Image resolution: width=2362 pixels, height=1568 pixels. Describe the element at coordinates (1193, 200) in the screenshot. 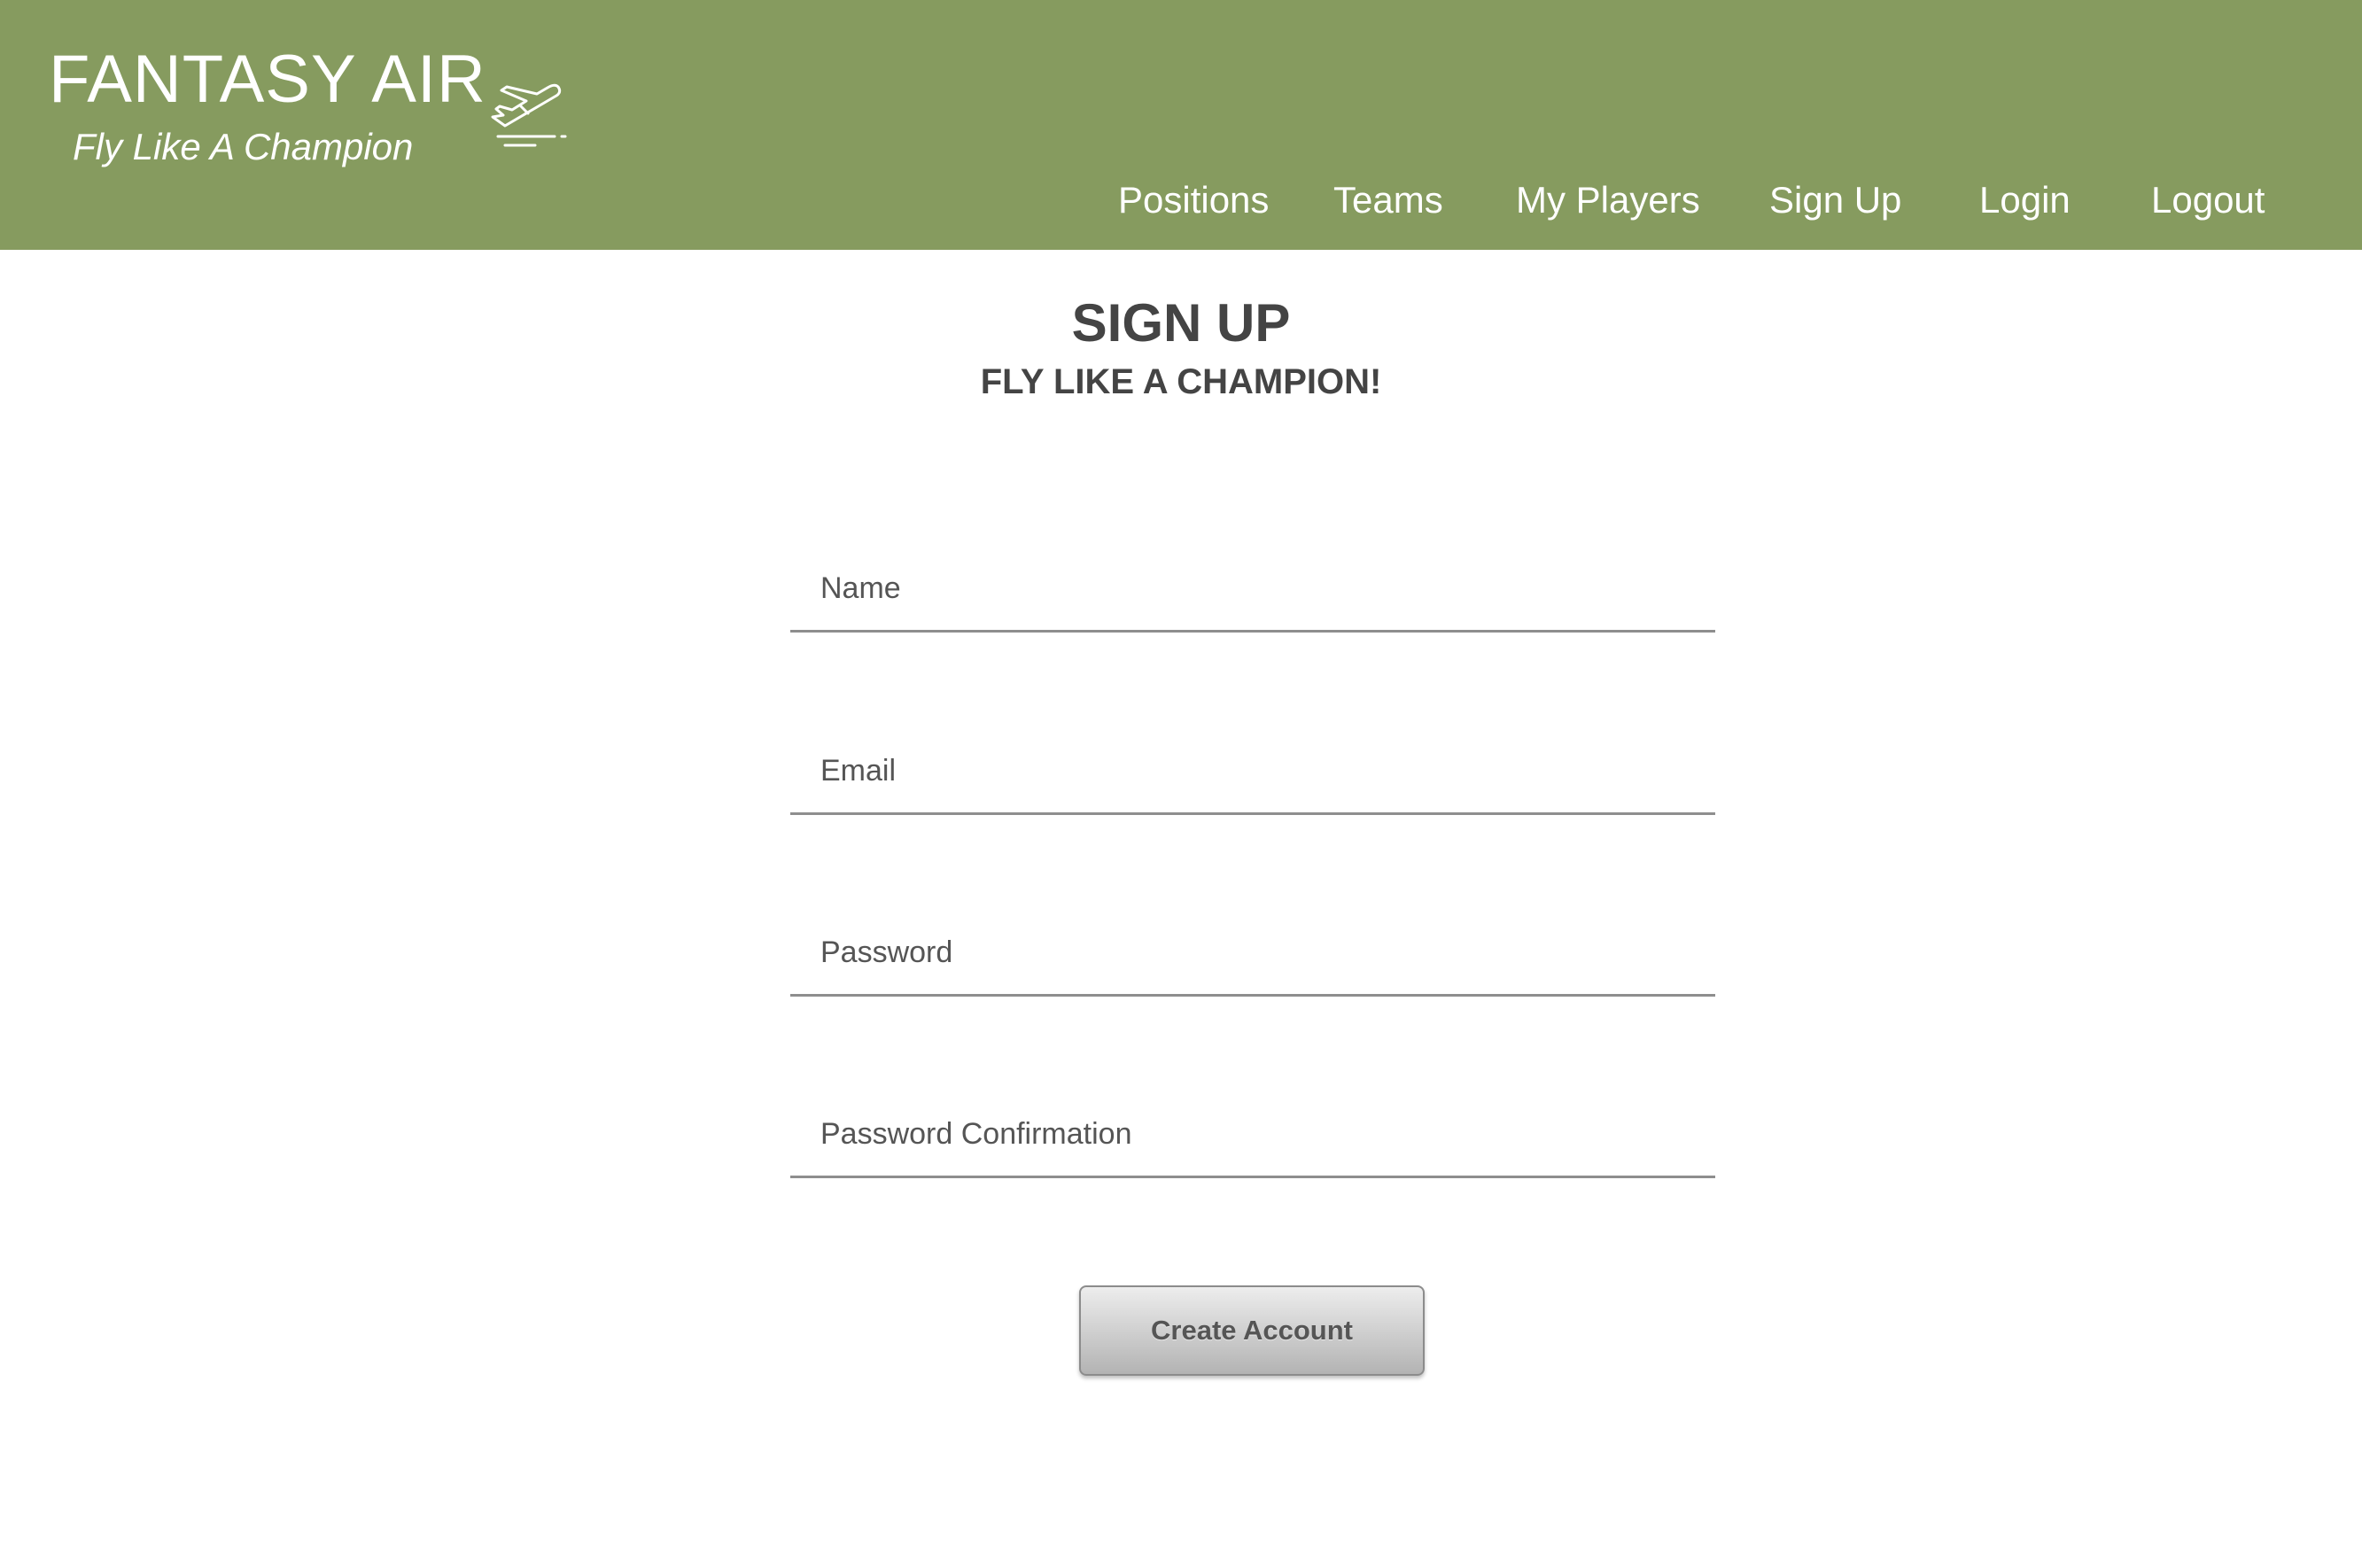

I see `nav-positions: Positions` at that location.